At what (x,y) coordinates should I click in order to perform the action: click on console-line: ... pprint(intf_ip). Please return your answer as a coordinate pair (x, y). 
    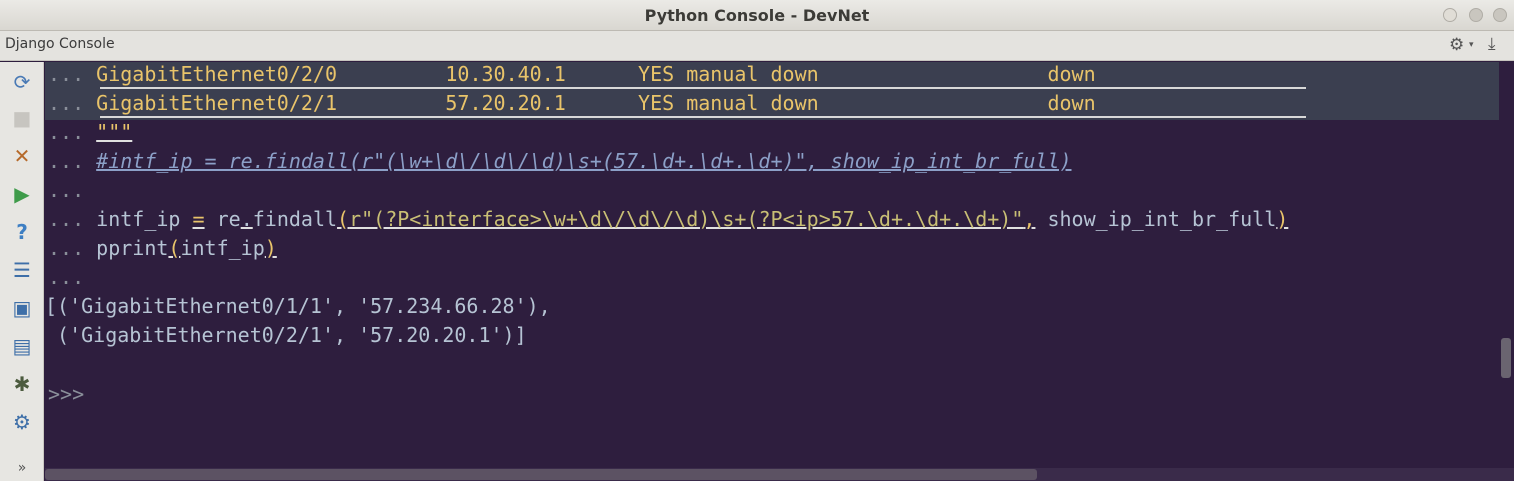
    Looking at the image, I should click on (162, 248).